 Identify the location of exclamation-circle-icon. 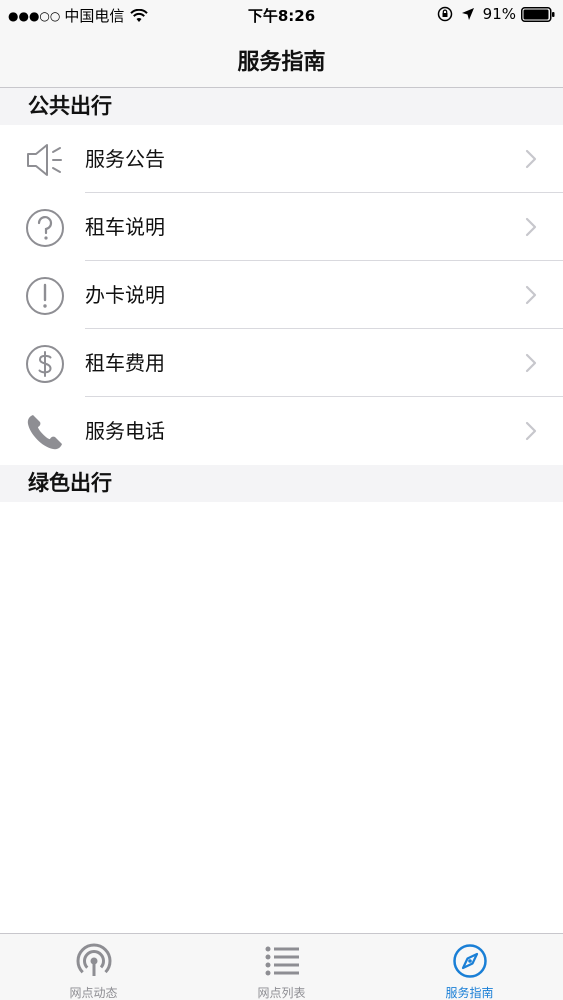
(45, 296).